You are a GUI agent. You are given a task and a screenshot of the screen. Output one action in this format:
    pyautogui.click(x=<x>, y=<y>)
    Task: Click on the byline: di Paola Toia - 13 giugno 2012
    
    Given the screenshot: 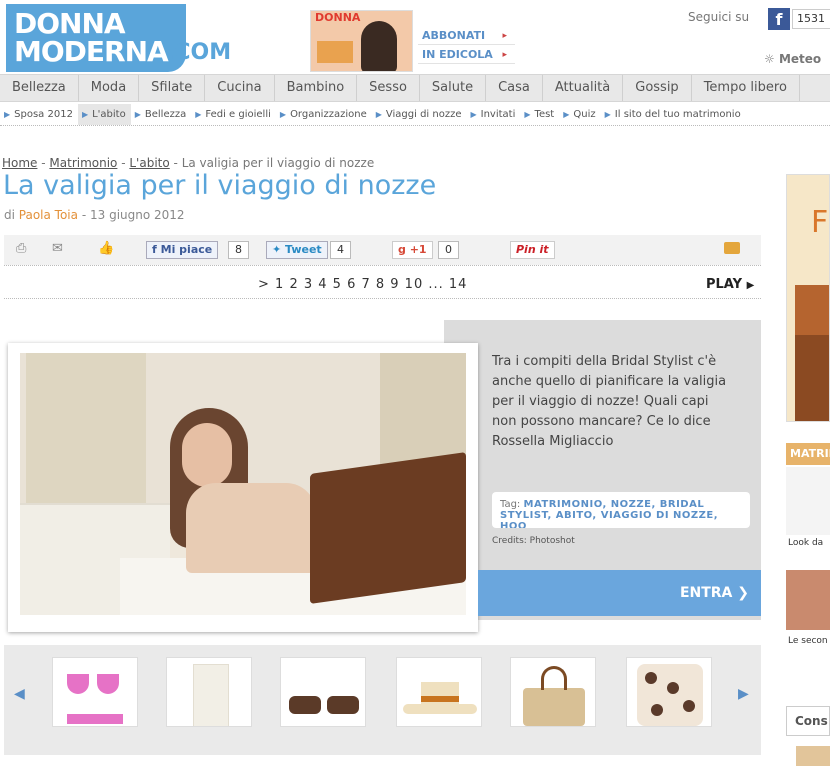 What is the action you would take?
    pyautogui.click(x=94, y=215)
    